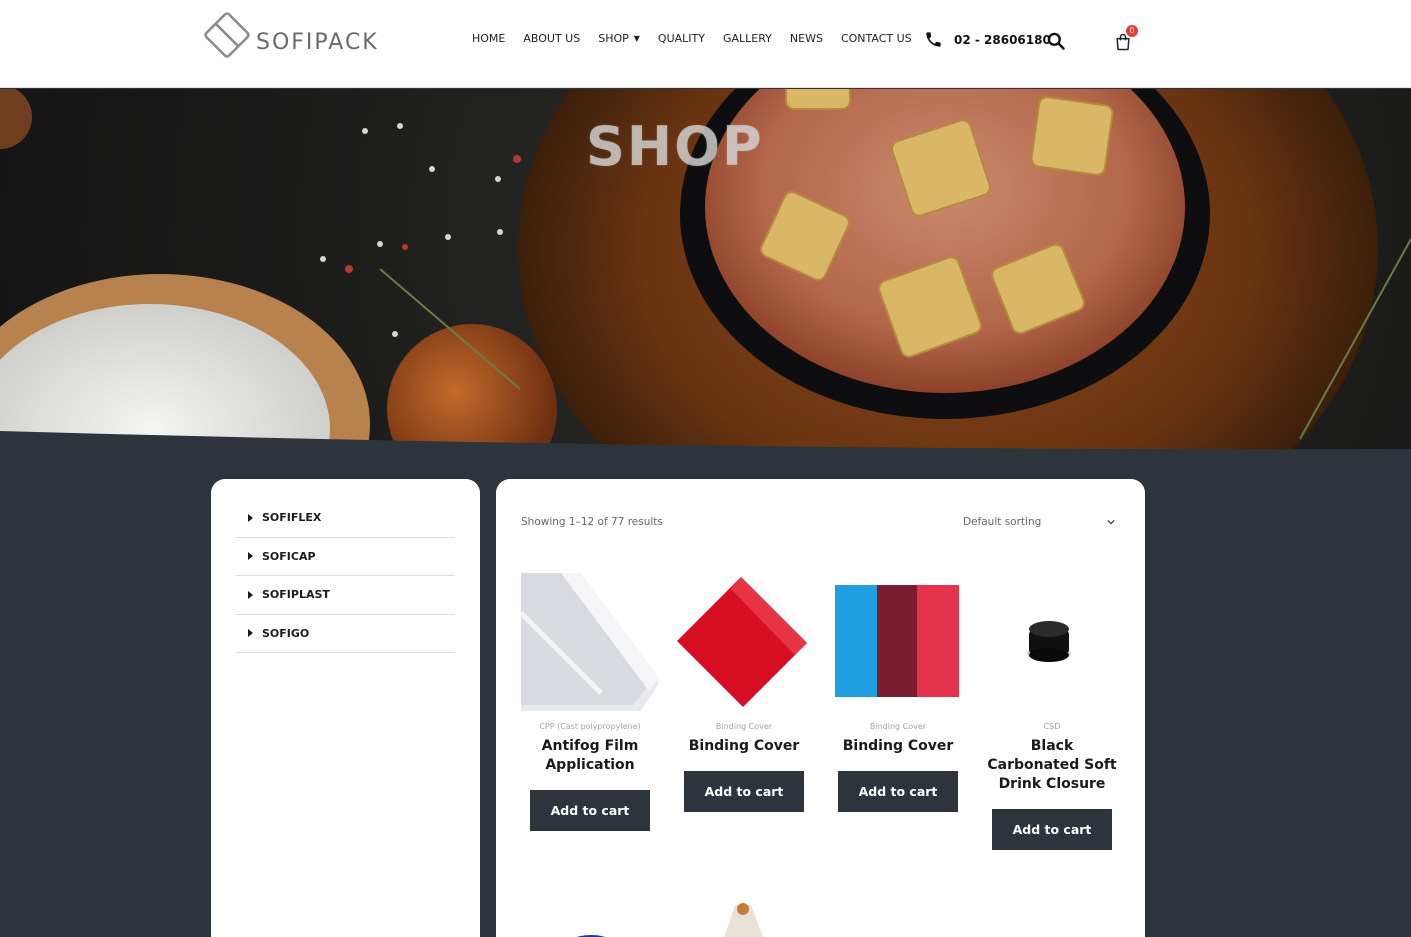  I want to click on category-sidebar: SOFIFLEX SOFICAP SOFIPLAST SOFIGO, so click(345, 708).